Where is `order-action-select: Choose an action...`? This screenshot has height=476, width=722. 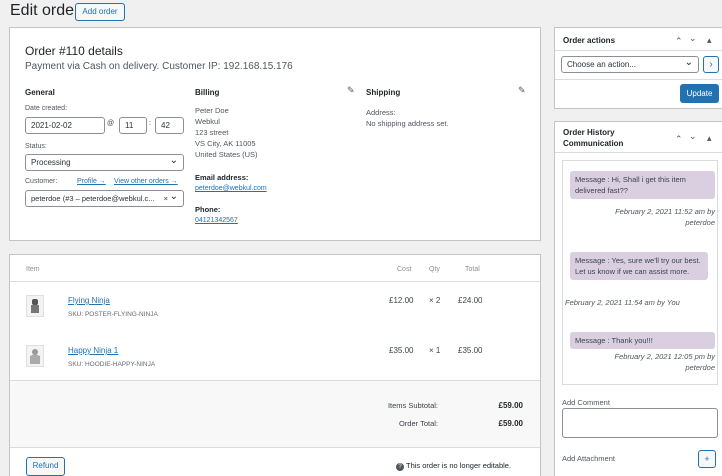
order-action-select: Choose an action... is located at coordinates (630, 64).